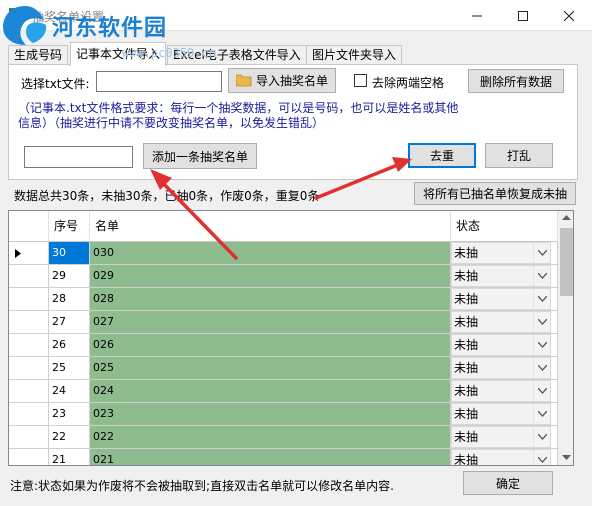 The image size is (592, 506). Describe the element at coordinates (477, 15) in the screenshot. I see `minimize-button` at that location.